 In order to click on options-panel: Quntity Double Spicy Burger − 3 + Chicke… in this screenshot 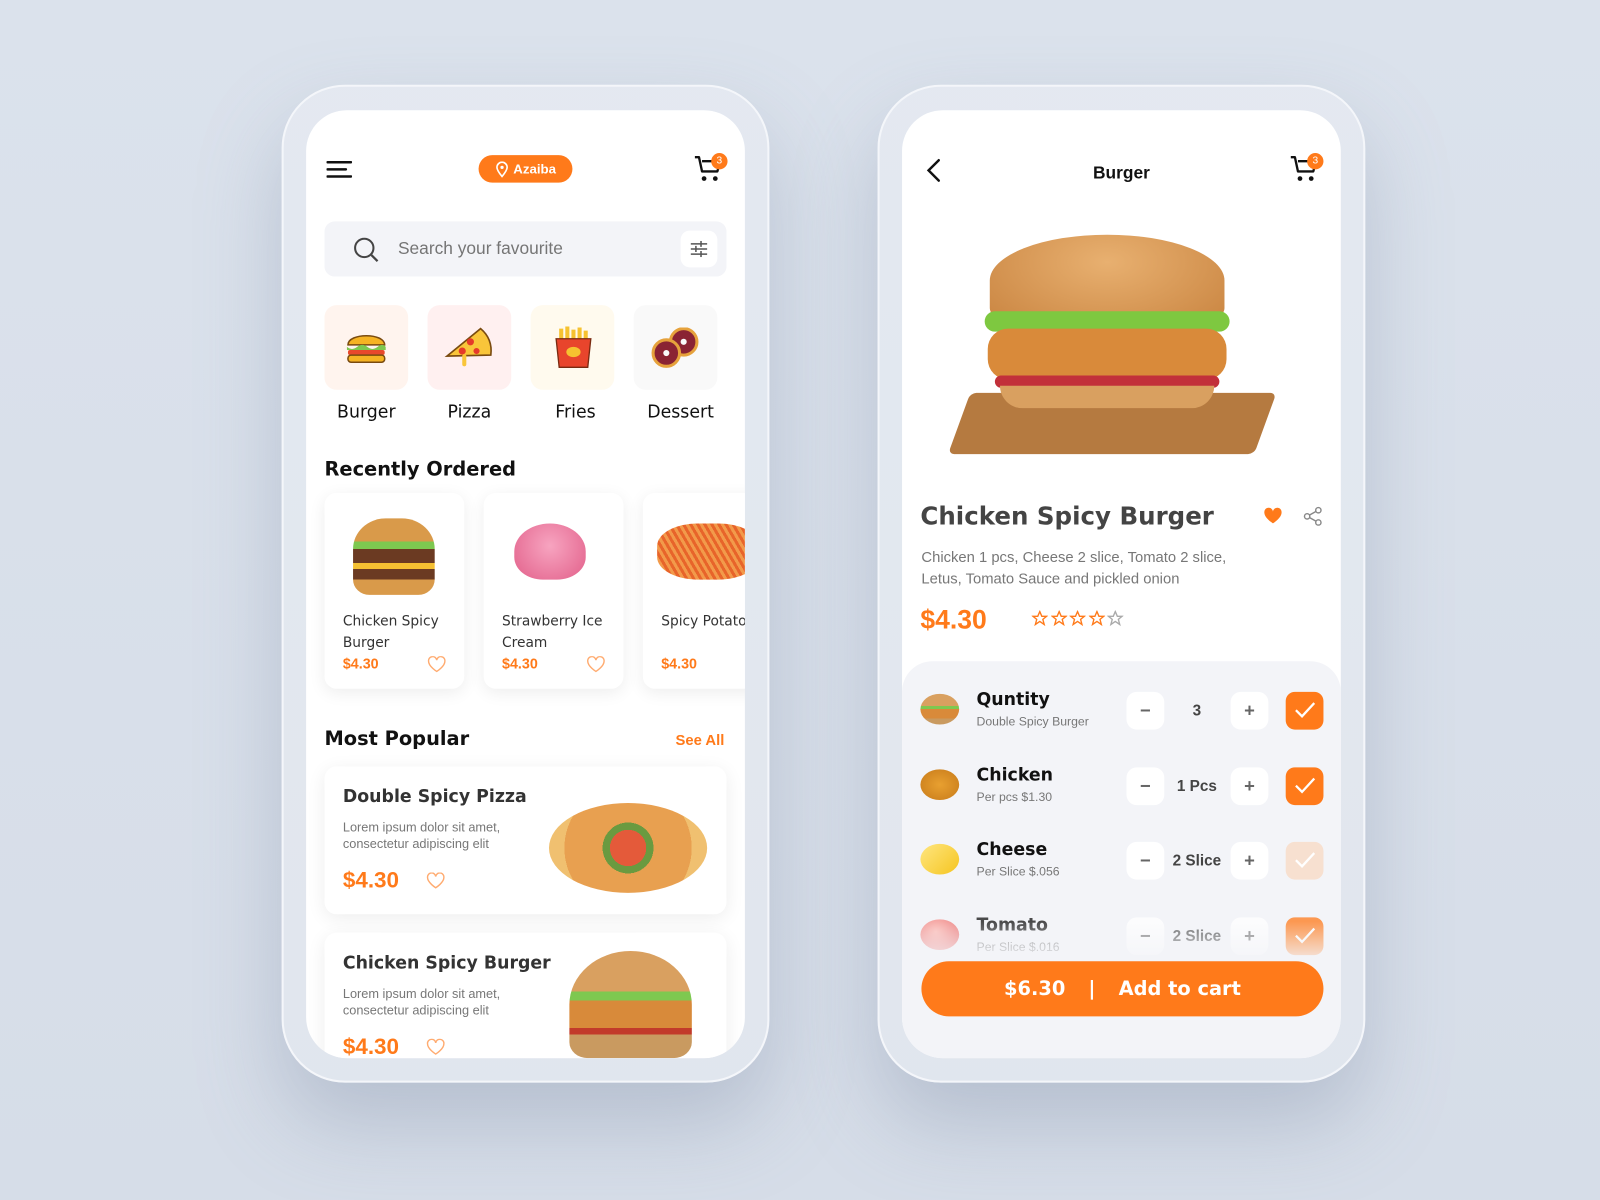, I will do `click(1121, 860)`.